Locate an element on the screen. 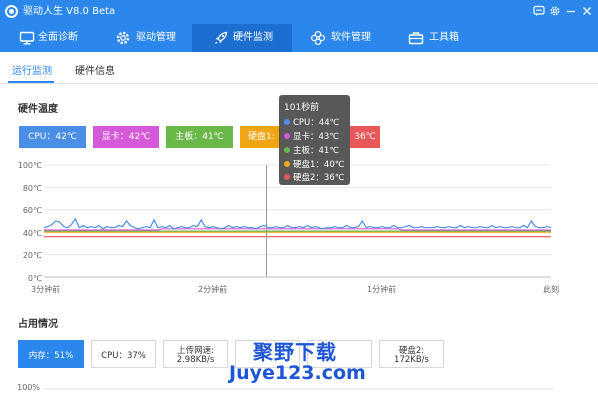 The image size is (598, 396). usage-y-tick-label: 100% is located at coordinates (28, 387).